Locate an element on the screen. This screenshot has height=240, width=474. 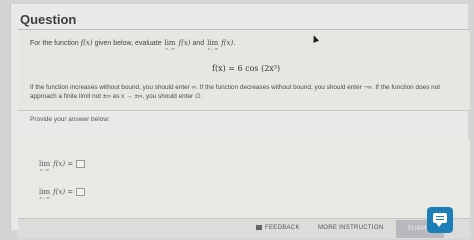
and-word: and is located at coordinates (198, 43).